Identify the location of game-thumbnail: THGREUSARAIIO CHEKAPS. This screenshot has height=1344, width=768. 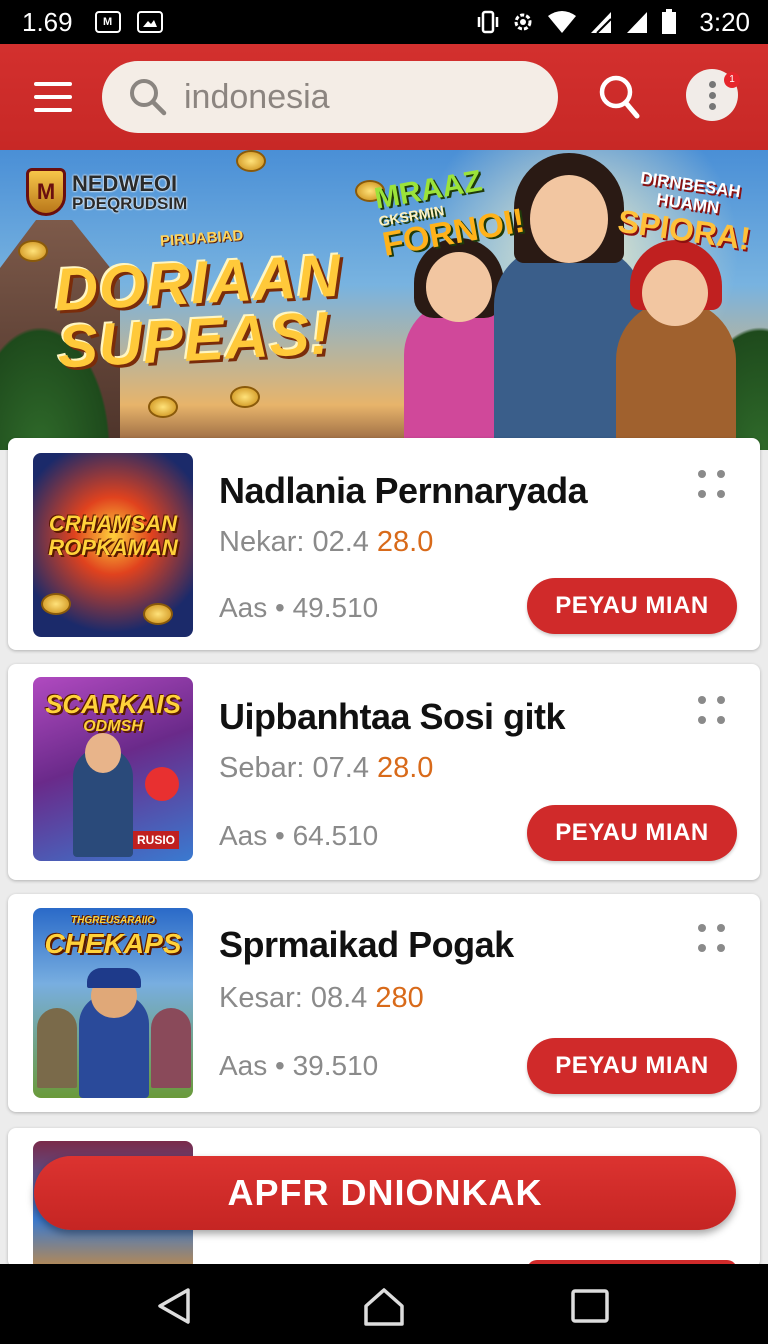
(113, 1003).